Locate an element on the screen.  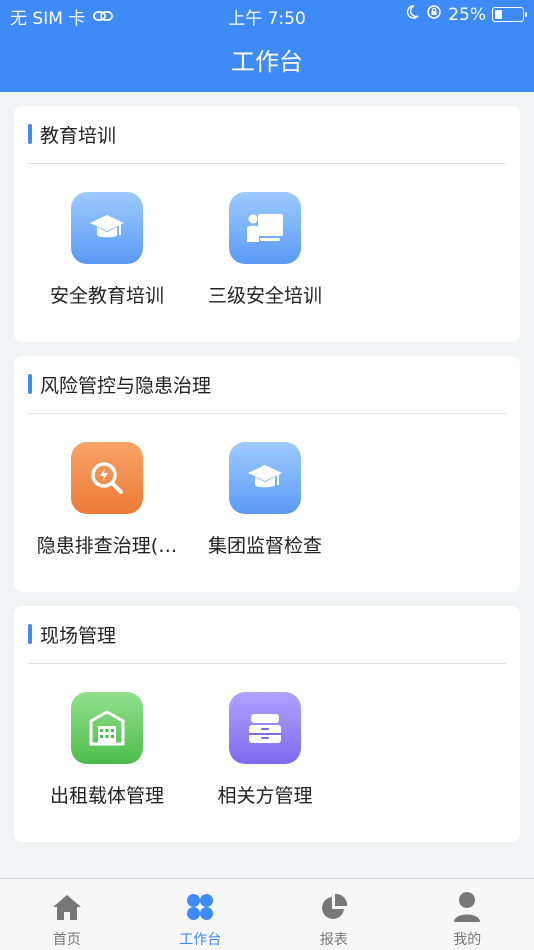
tab-label: 首页 is located at coordinates (66, 940).